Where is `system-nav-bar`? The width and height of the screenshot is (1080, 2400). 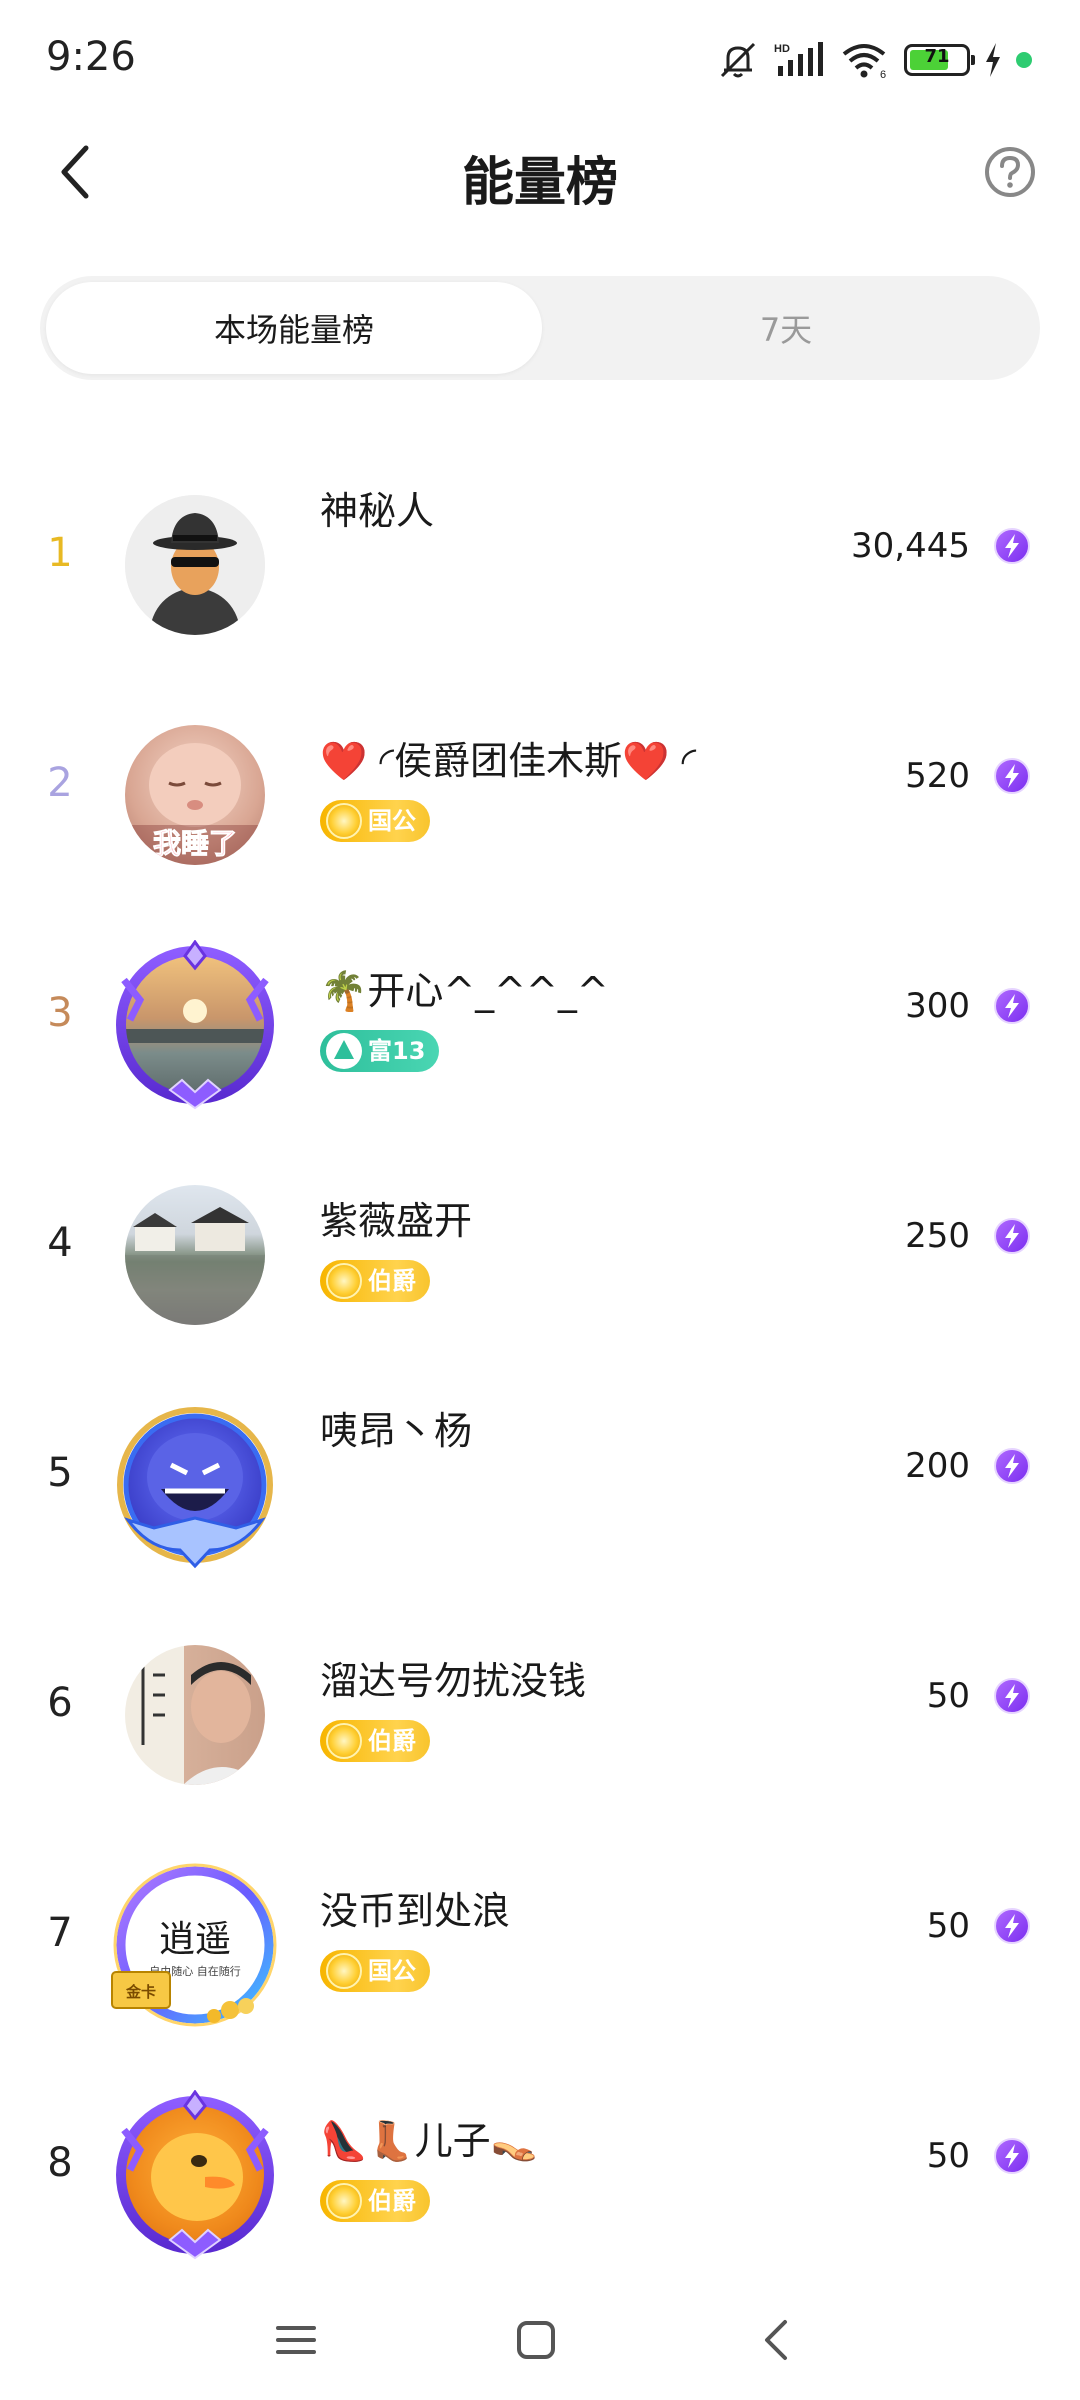 system-nav-bar is located at coordinates (540, 2340).